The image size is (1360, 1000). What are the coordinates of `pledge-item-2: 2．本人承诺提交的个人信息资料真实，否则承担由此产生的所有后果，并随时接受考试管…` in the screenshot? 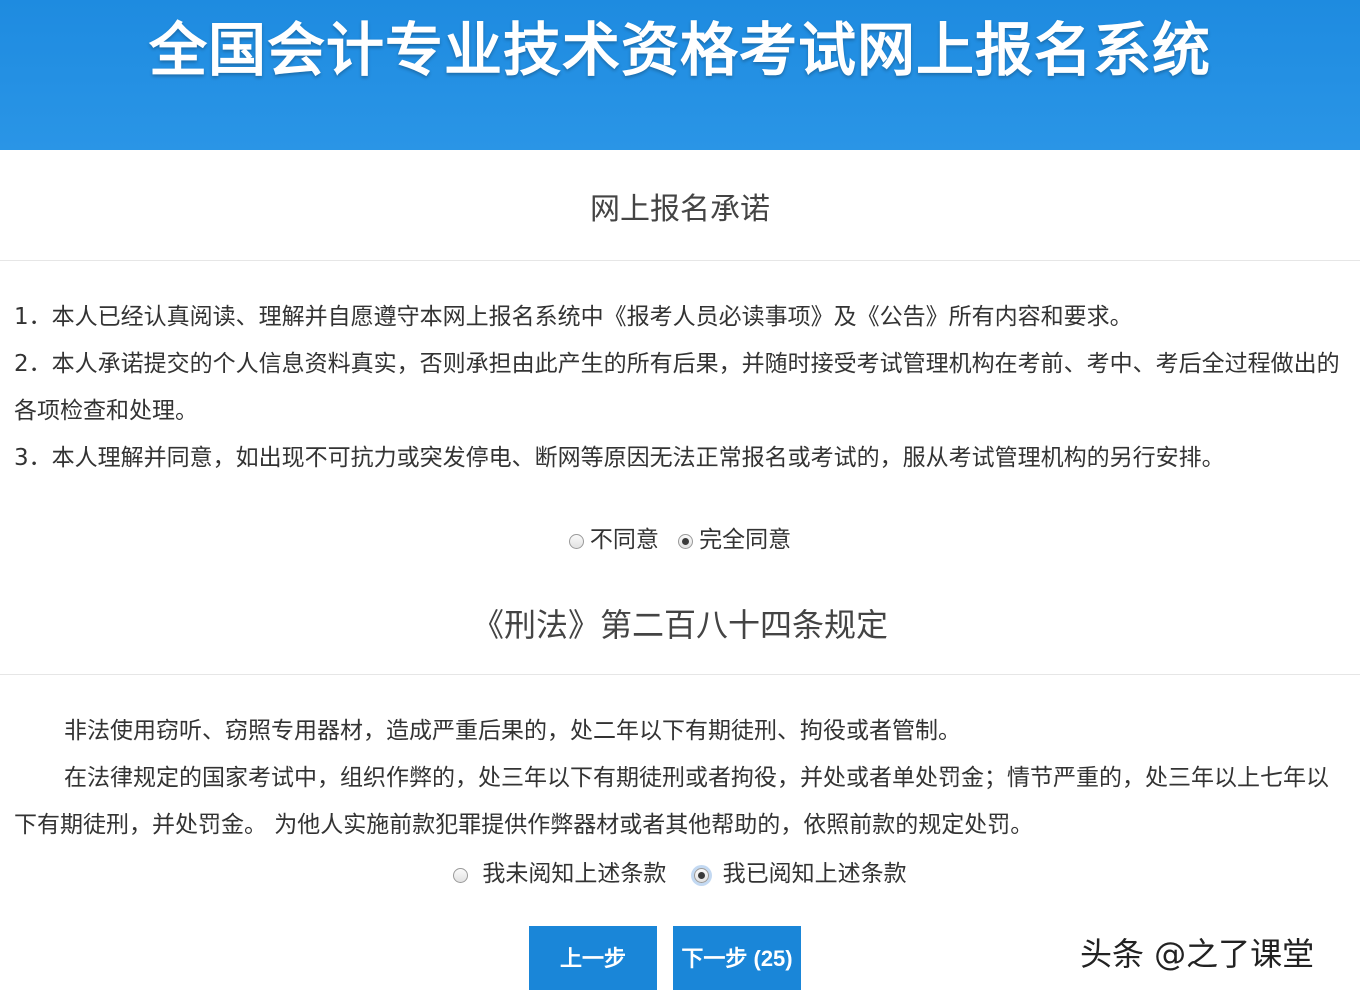 It's located at (677, 387).